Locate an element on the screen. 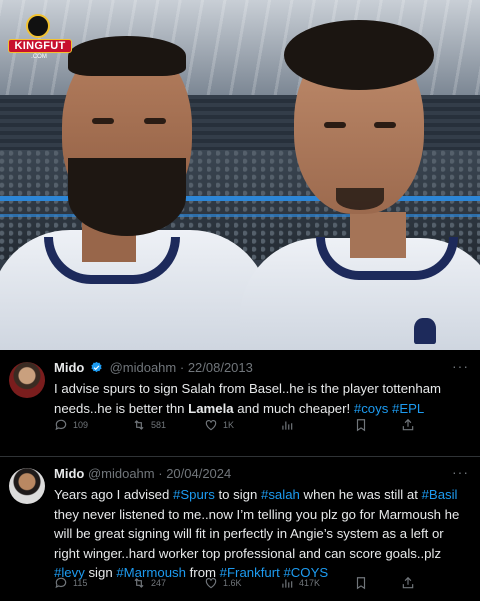 This screenshot has width=480, height=601. tweet-text-segment: when he was still at is located at coordinates (360, 494).